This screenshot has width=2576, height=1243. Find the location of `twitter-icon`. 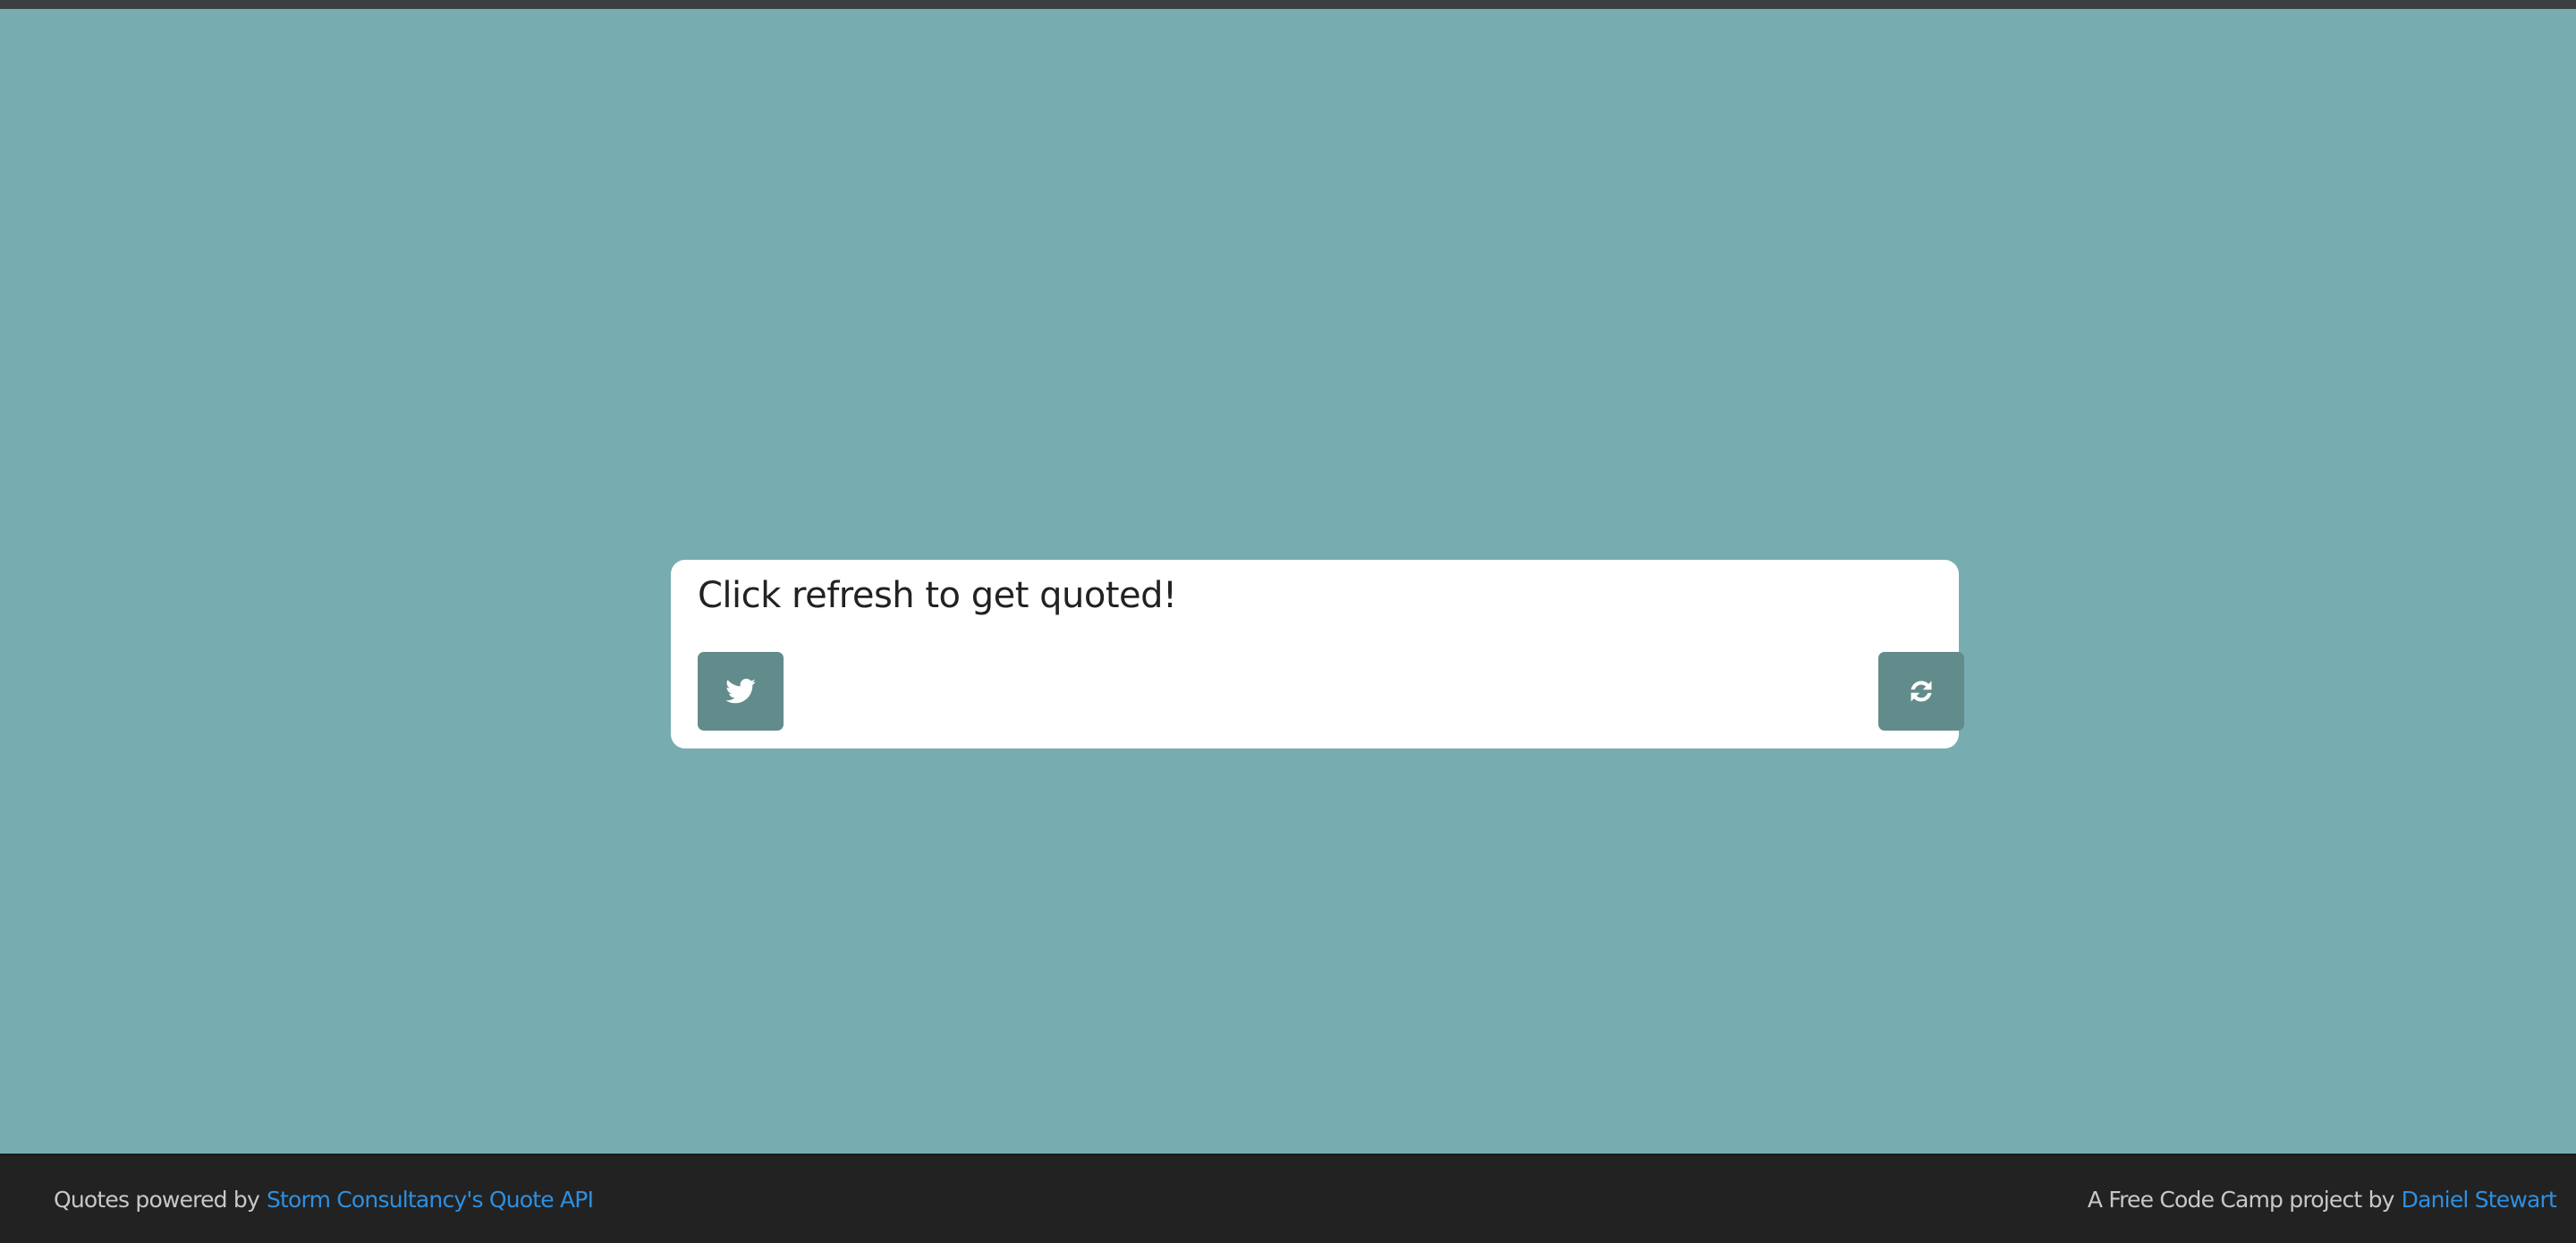

twitter-icon is located at coordinates (740, 691).